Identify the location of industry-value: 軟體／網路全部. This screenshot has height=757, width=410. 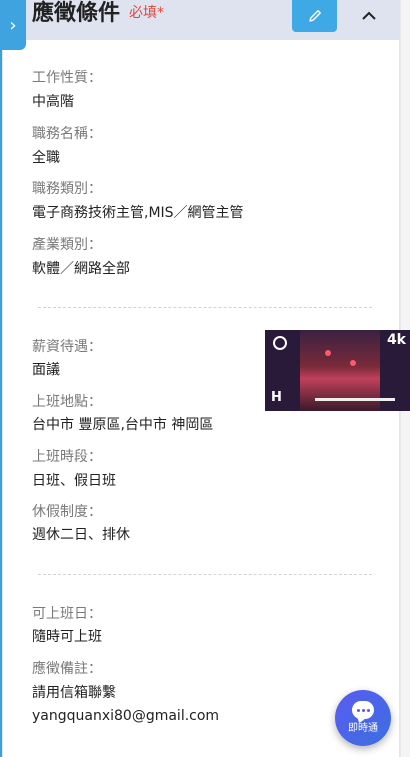
(81, 269).